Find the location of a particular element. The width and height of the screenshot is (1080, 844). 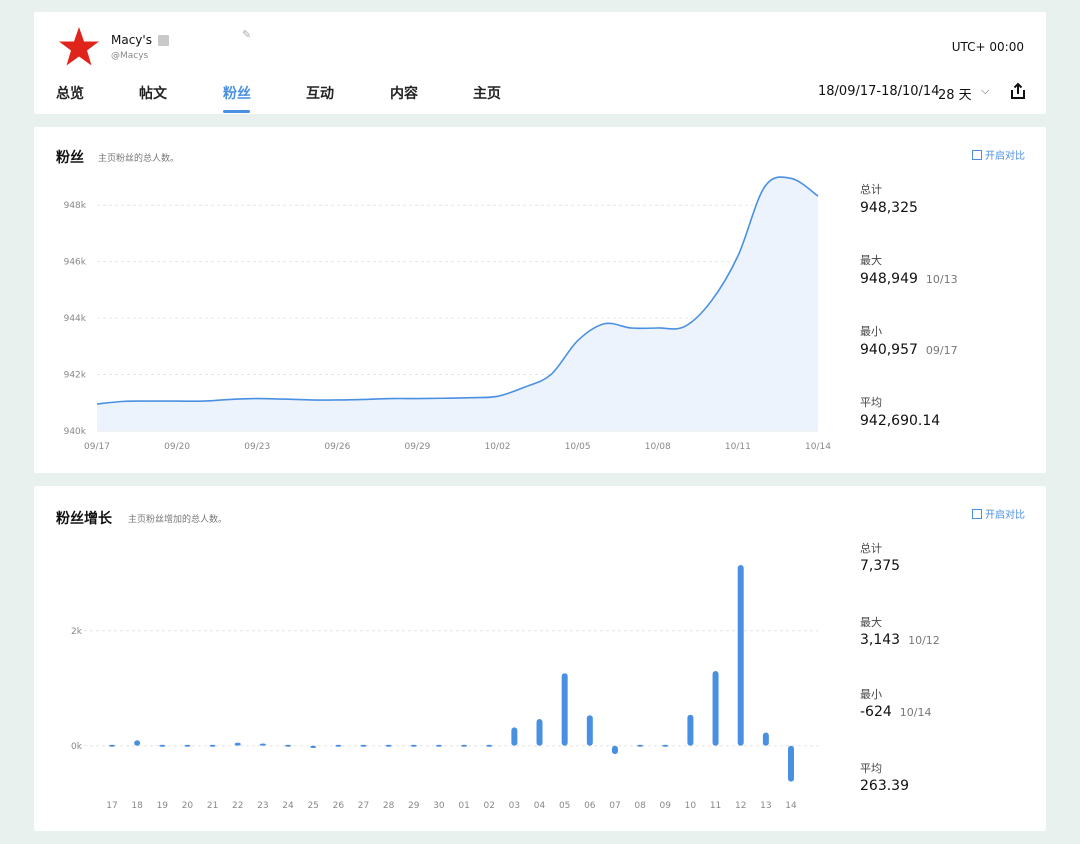

followers-avg-label: 平均 is located at coordinates (871, 402).